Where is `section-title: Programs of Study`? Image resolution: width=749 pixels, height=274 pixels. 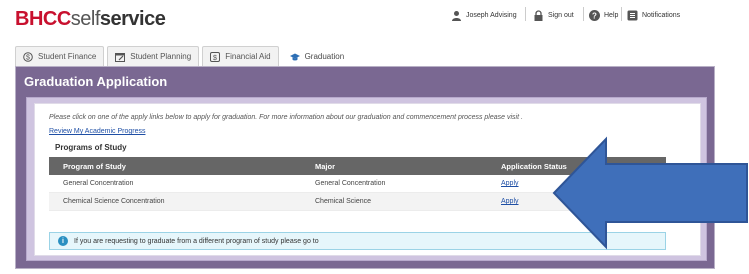 section-title: Programs of Study is located at coordinates (91, 147).